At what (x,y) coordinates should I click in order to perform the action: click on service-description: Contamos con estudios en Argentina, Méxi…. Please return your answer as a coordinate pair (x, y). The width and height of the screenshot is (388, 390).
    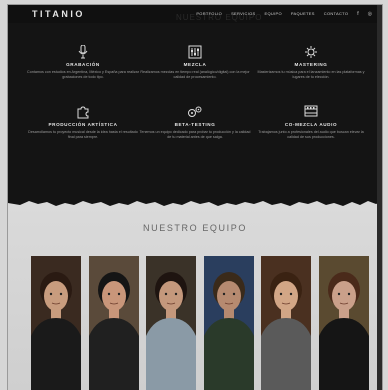
    Looking at the image, I should click on (83, 74).